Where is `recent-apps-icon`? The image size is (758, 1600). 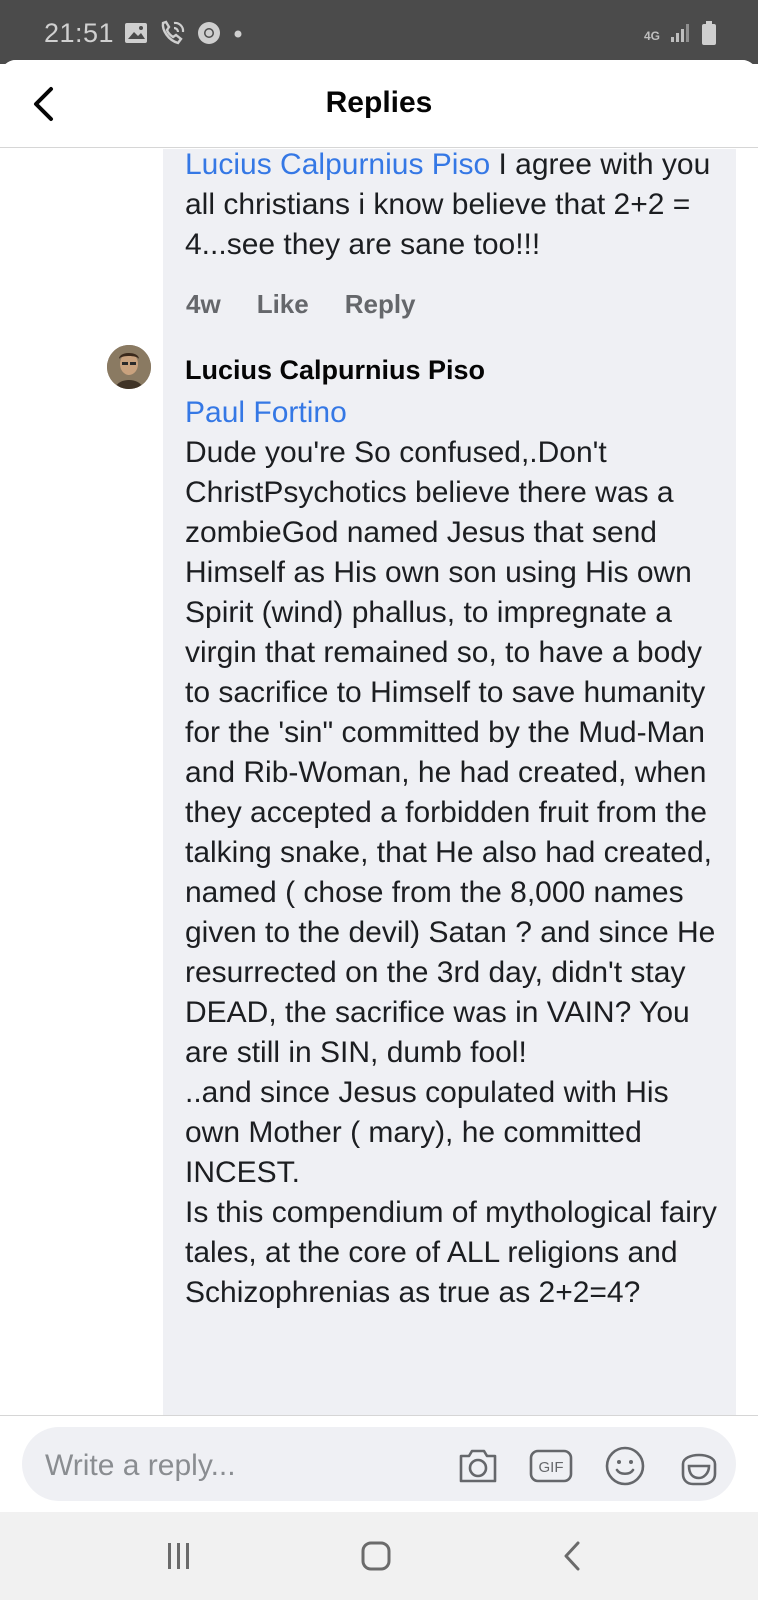
recent-apps-icon is located at coordinates (179, 1556).